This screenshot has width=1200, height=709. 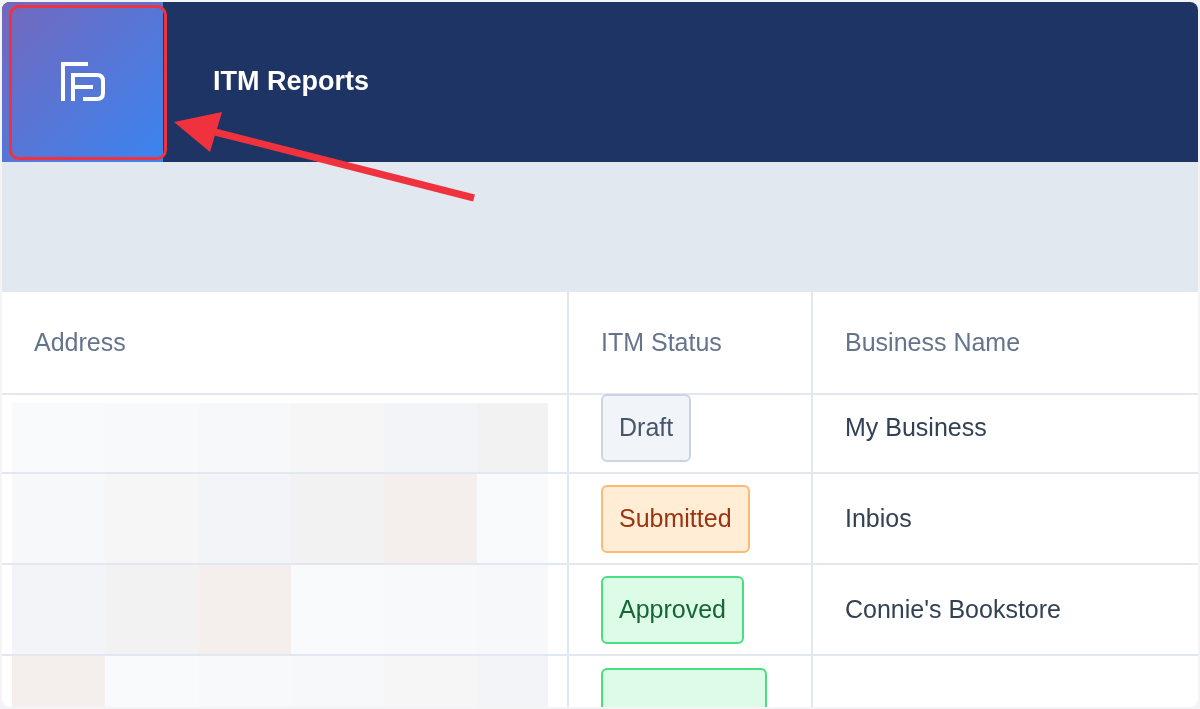 What do you see at coordinates (661, 342) in the screenshot?
I see `column-header: ITM Status` at bounding box center [661, 342].